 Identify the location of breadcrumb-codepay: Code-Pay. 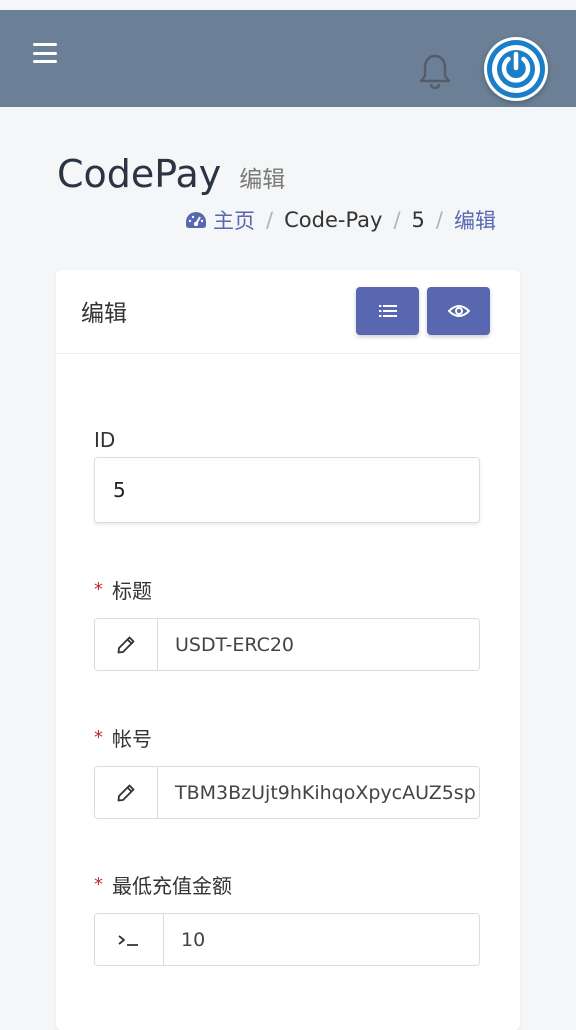
(333, 220).